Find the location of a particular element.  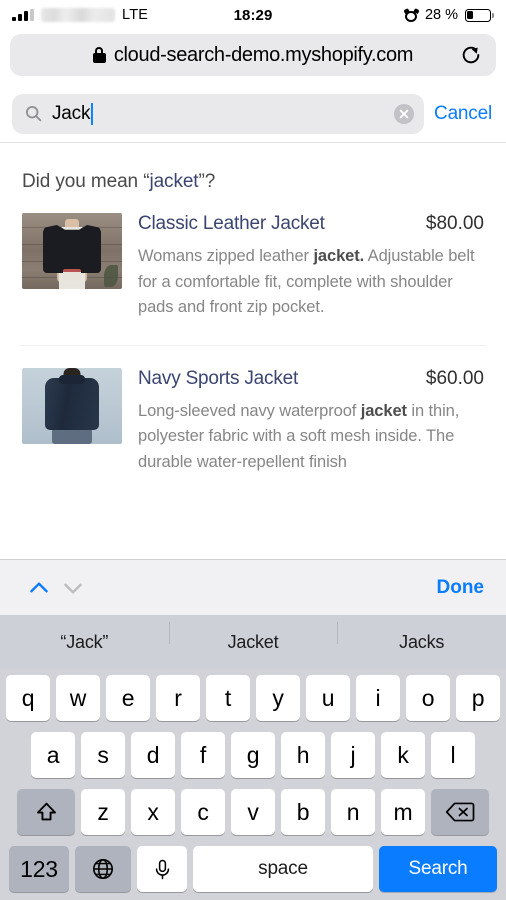

key-g: g is located at coordinates (253, 755).